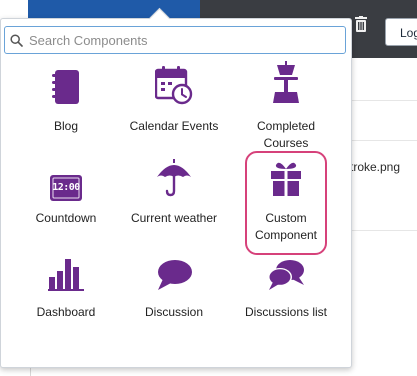 The image size is (417, 376). Describe the element at coordinates (66, 312) in the screenshot. I see `component-label: Dashboard` at that location.